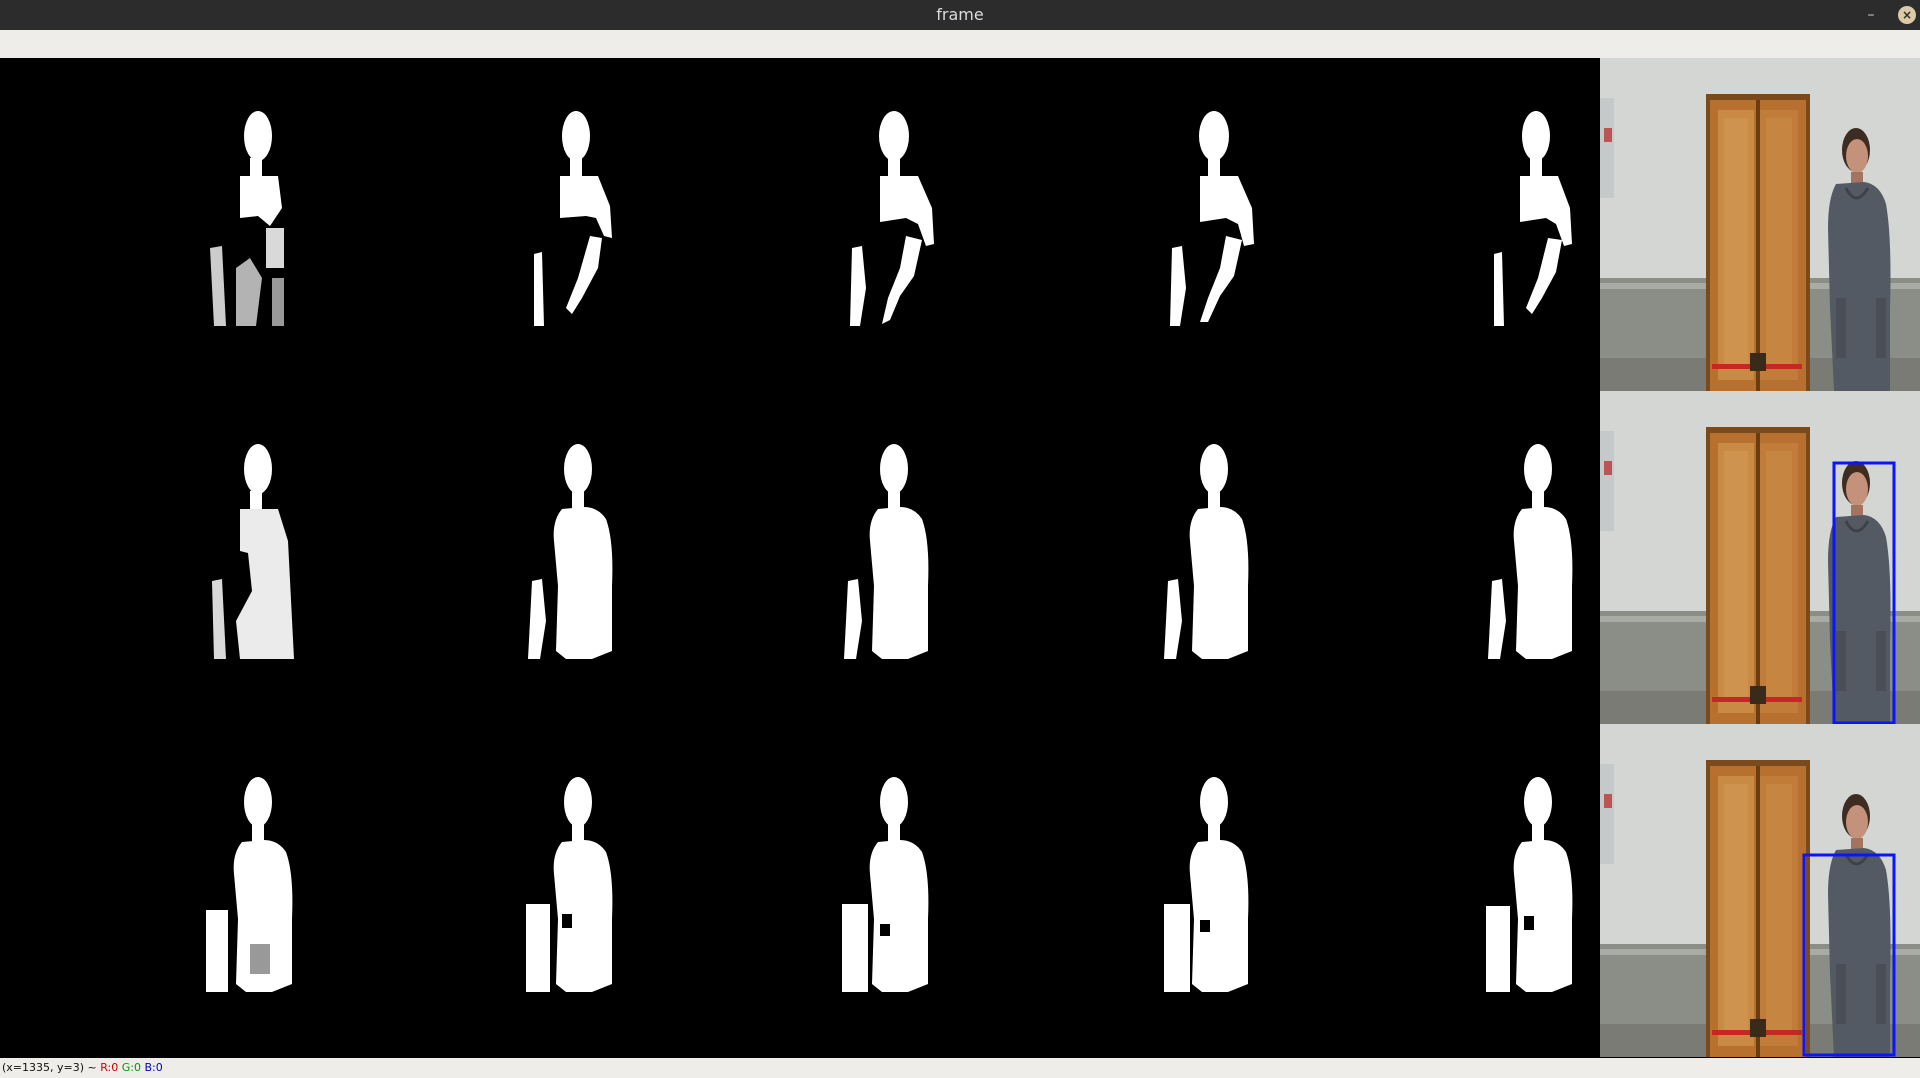  Describe the element at coordinates (131, 1067) in the screenshot. I see `pixel-g-value: G:0` at that location.